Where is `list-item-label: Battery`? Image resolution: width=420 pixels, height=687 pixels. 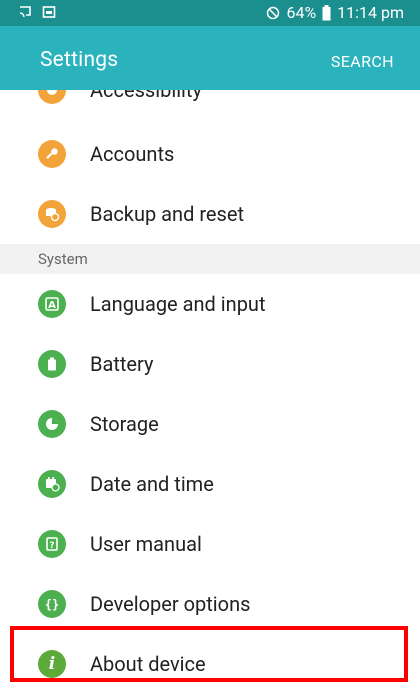
list-item-label: Battery is located at coordinates (122, 364).